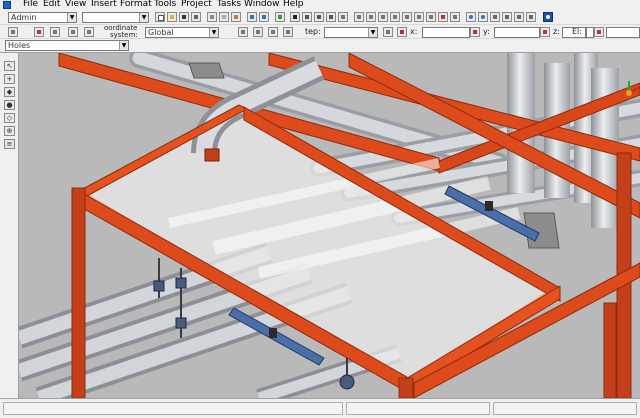 The image size is (640, 418). I want to click on tool-button-b, so click(359, 17).